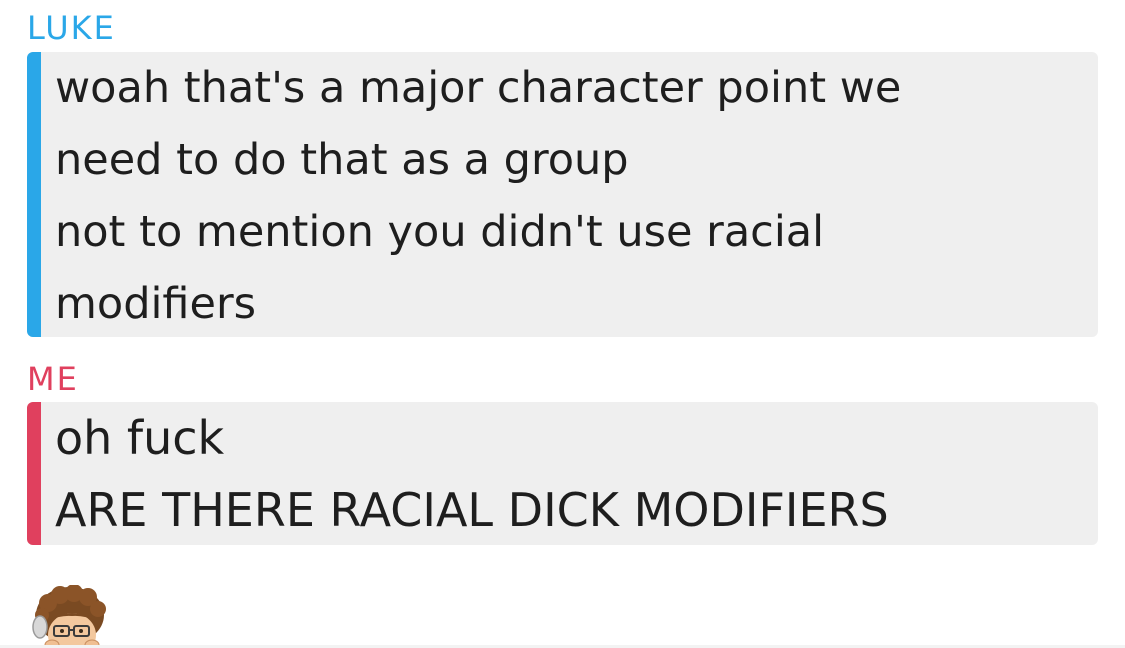 The width and height of the screenshot is (1125, 648). What do you see at coordinates (53, 379) in the screenshot?
I see `sender-label-me: ME` at bounding box center [53, 379].